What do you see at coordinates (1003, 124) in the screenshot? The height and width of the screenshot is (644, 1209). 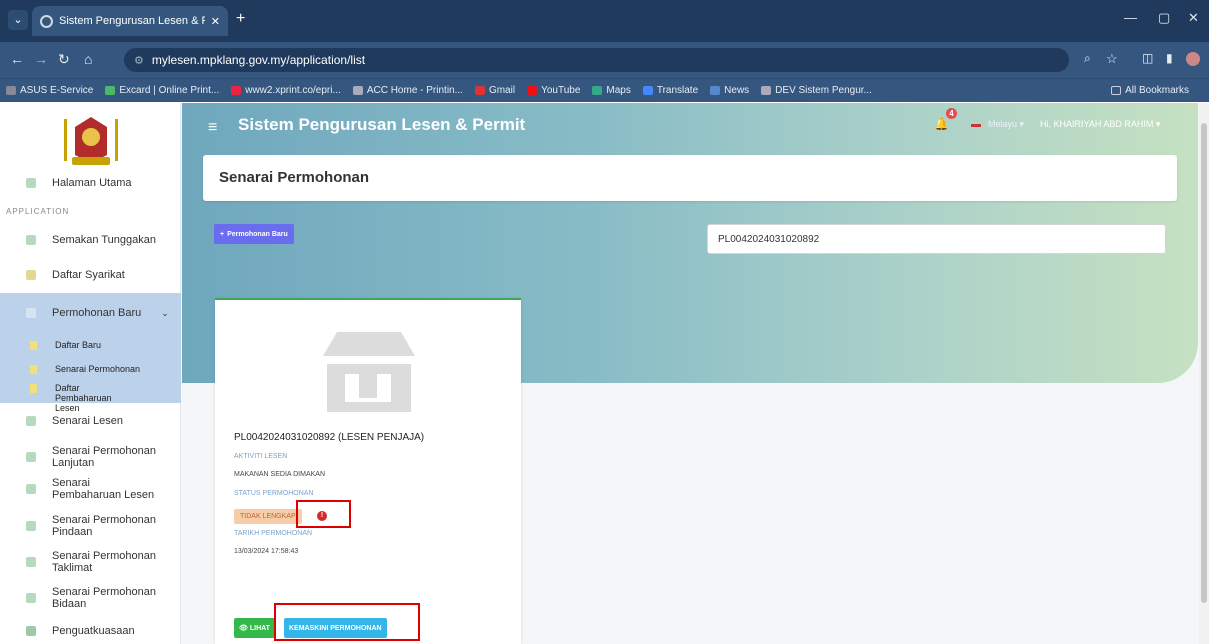 I see `language-label: Melayu` at bounding box center [1003, 124].